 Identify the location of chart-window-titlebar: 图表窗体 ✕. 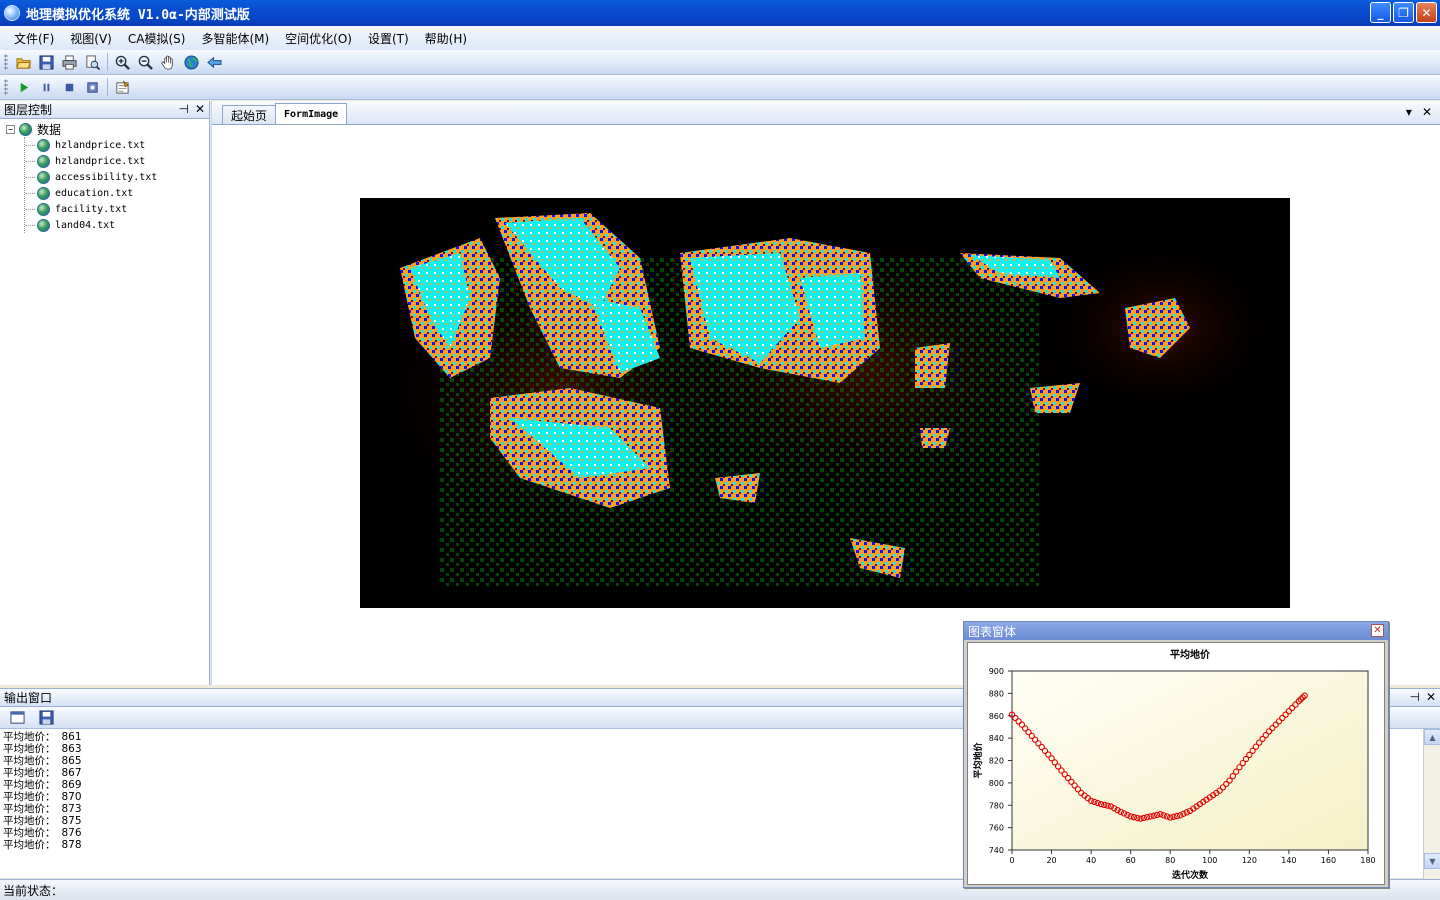
(1176, 631).